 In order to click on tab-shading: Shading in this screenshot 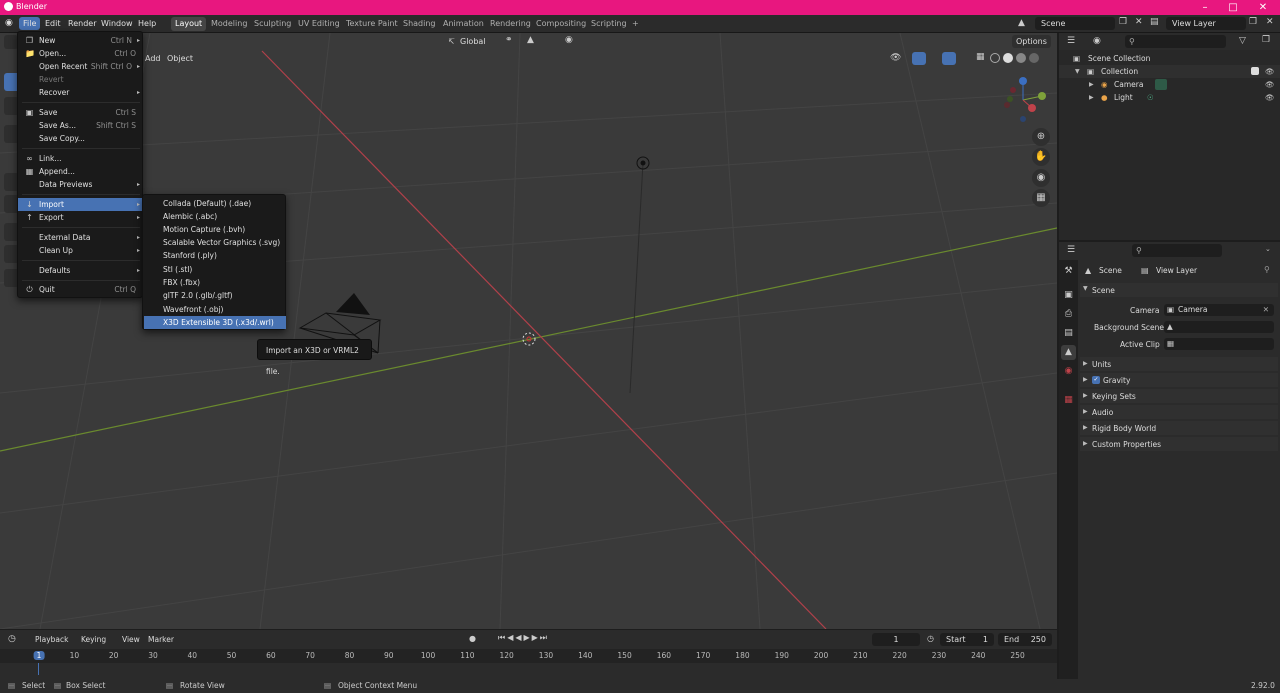, I will do `click(419, 24)`.